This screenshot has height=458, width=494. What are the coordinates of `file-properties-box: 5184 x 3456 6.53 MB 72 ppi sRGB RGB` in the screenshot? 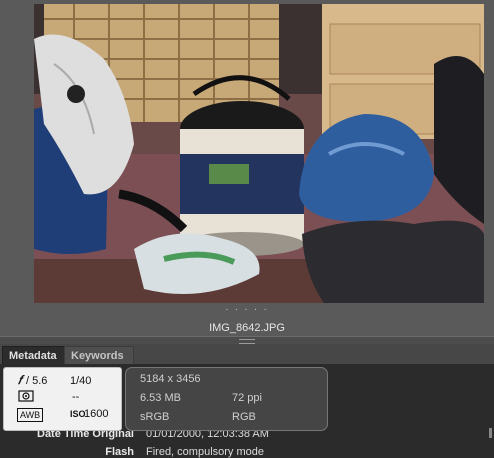 It's located at (226, 399).